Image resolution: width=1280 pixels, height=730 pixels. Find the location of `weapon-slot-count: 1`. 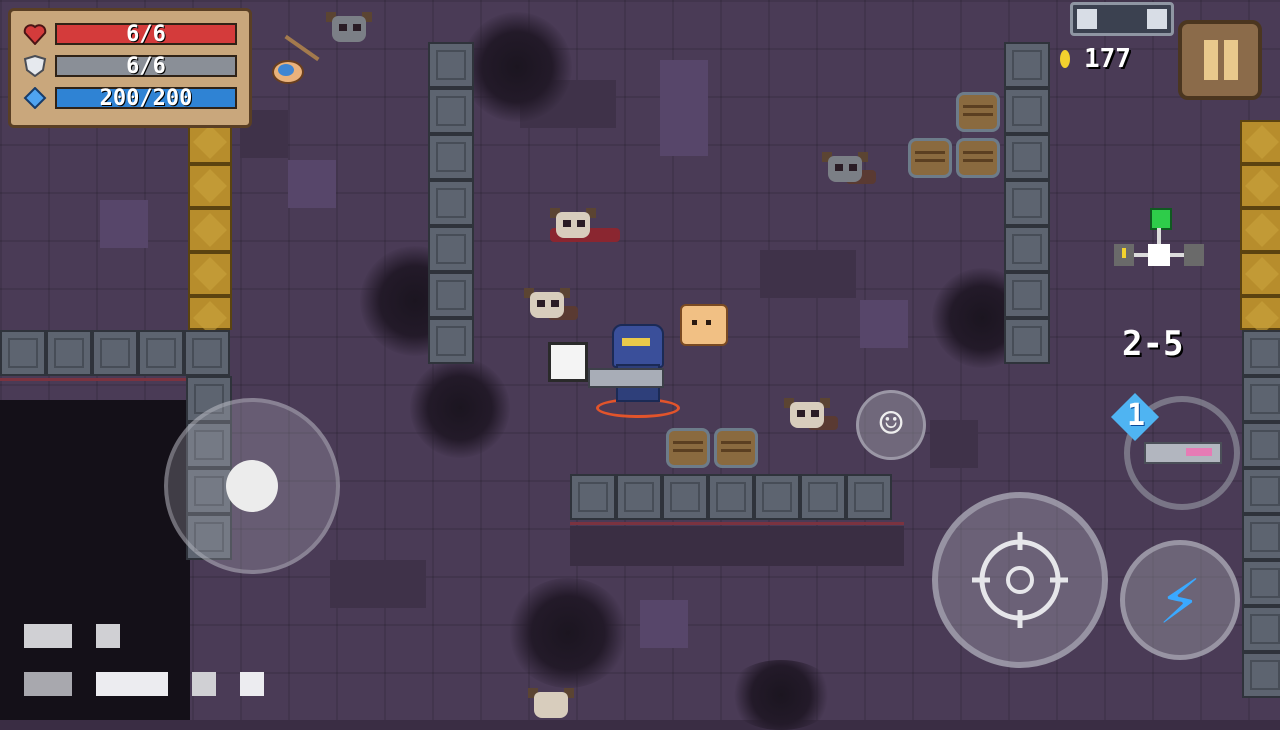

weapon-slot-count: 1 is located at coordinates (1136, 415).